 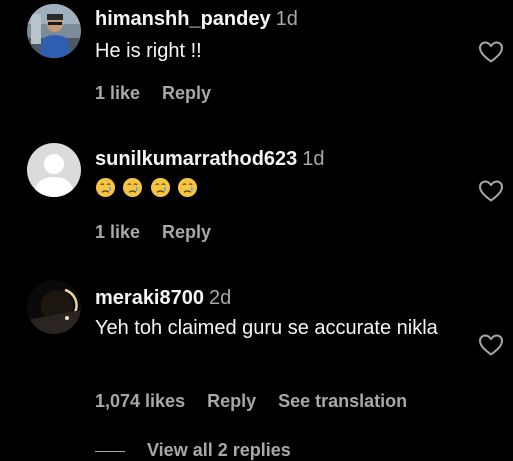 What do you see at coordinates (196, 159) in the screenshot?
I see `username: sunilkumarrathod623` at bounding box center [196, 159].